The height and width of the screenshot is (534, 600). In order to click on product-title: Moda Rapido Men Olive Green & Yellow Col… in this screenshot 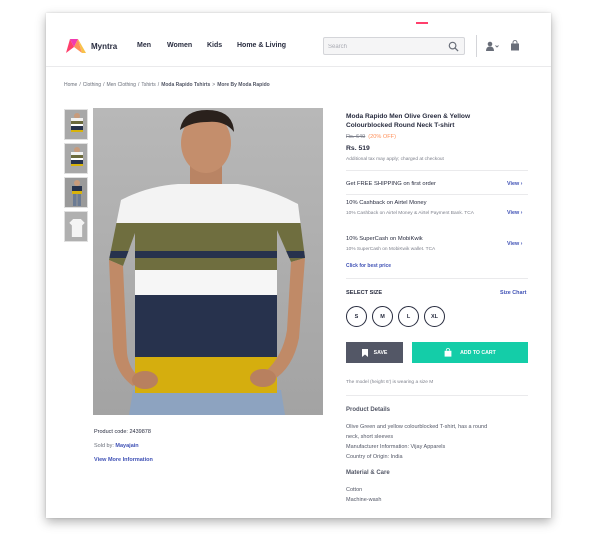, I will do `click(408, 121)`.